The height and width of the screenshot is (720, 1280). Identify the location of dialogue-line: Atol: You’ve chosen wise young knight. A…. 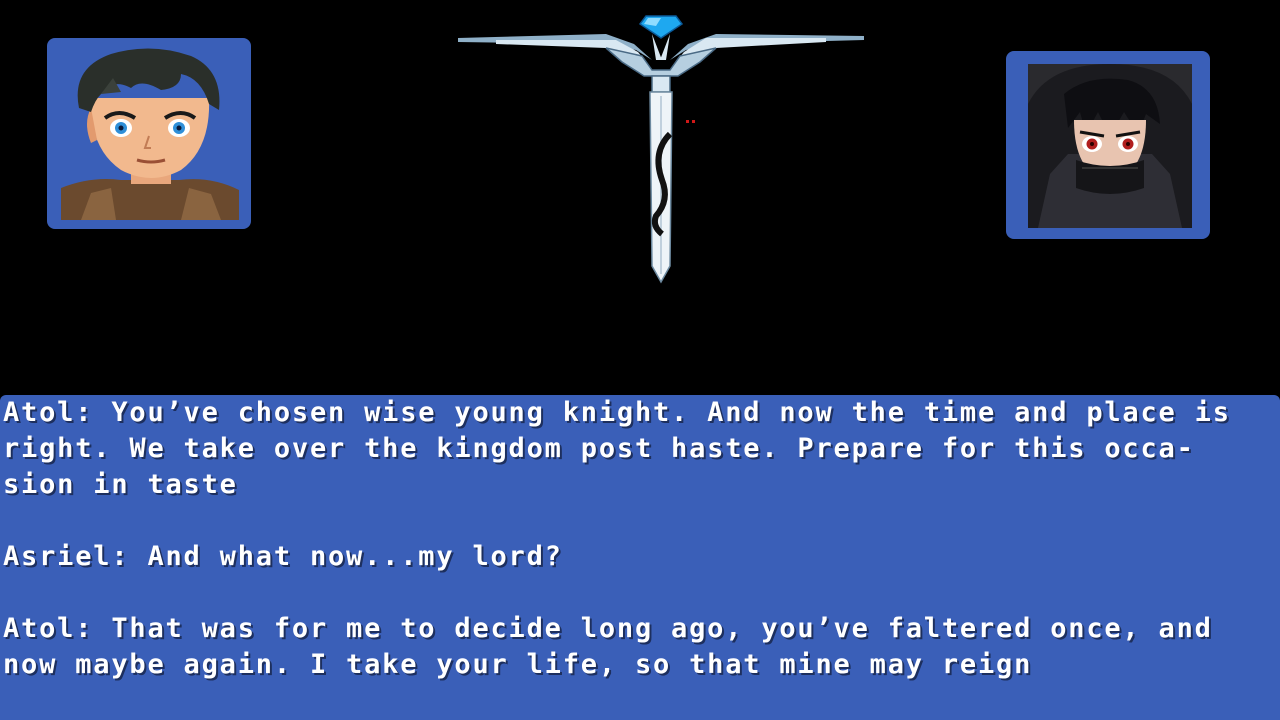
(617, 412).